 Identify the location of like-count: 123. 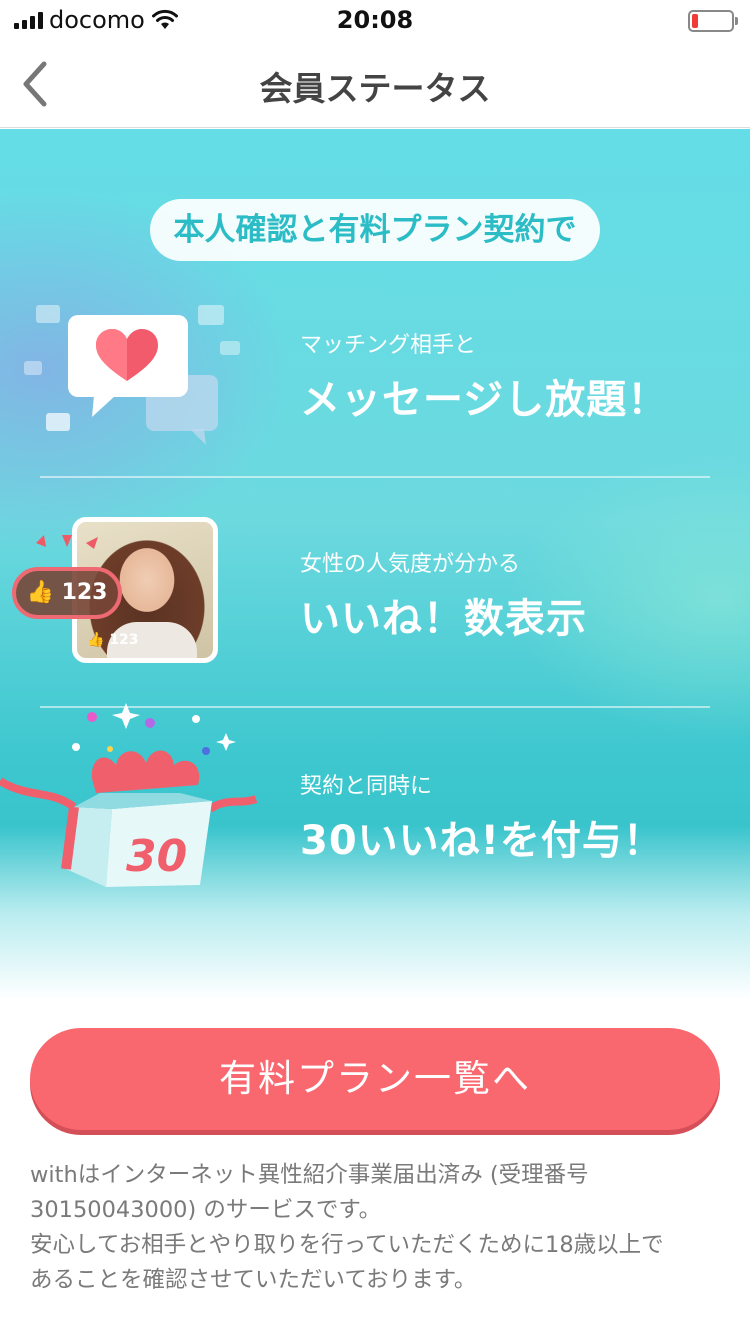
(84, 592).